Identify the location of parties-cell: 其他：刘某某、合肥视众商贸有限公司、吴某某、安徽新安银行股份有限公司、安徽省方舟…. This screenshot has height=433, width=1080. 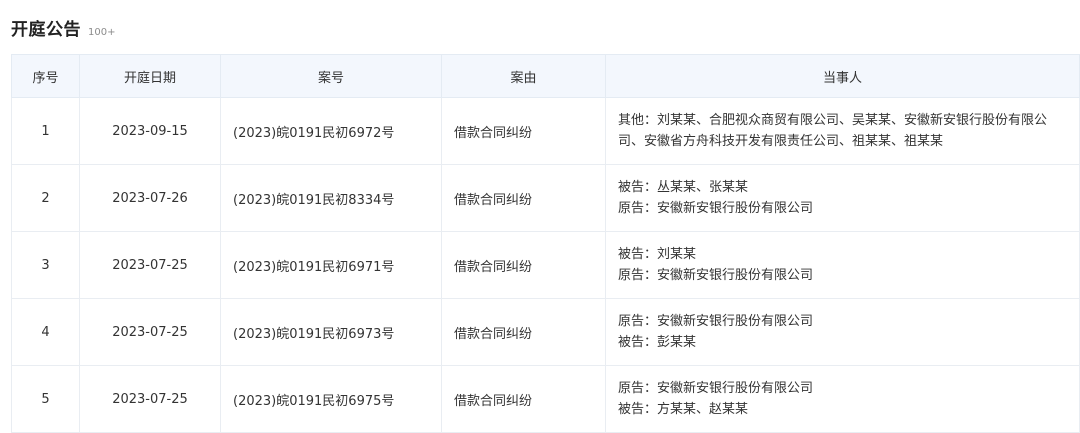
(842, 131).